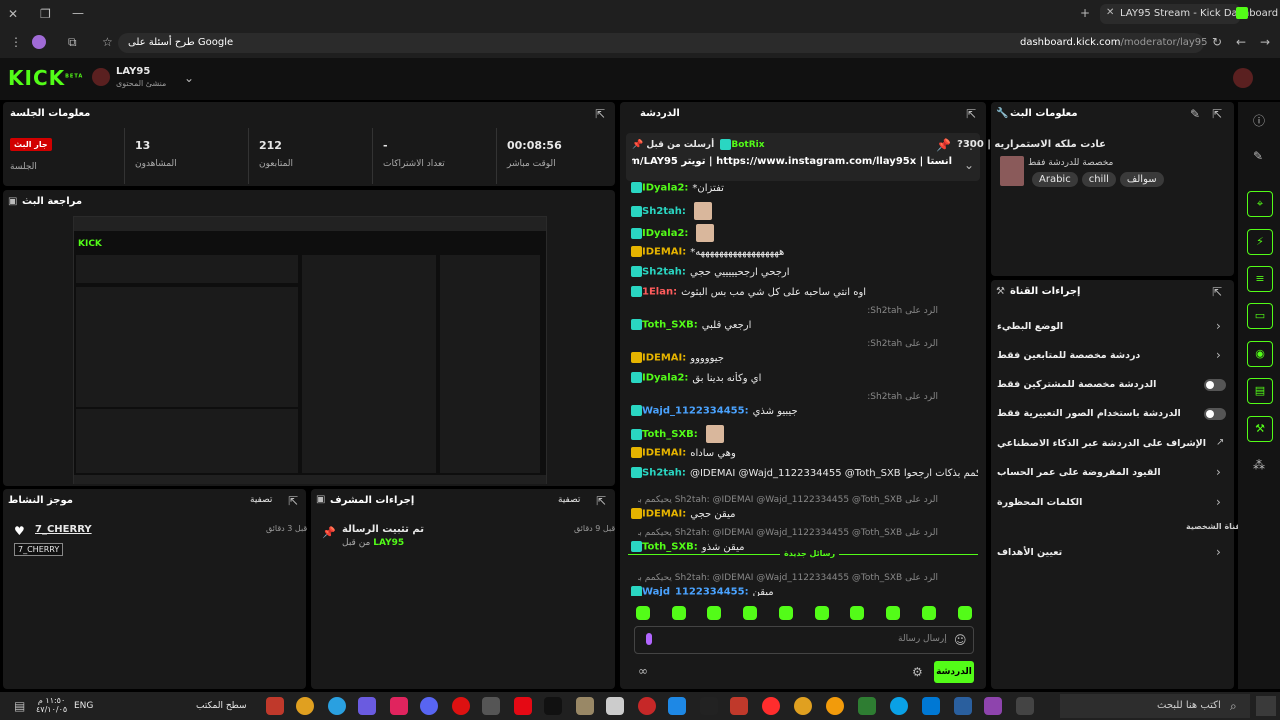 The image size is (1280, 720). What do you see at coordinates (1070, 163) in the screenshot?
I see `stream-category: مخصصة للدردشة فقط` at bounding box center [1070, 163].